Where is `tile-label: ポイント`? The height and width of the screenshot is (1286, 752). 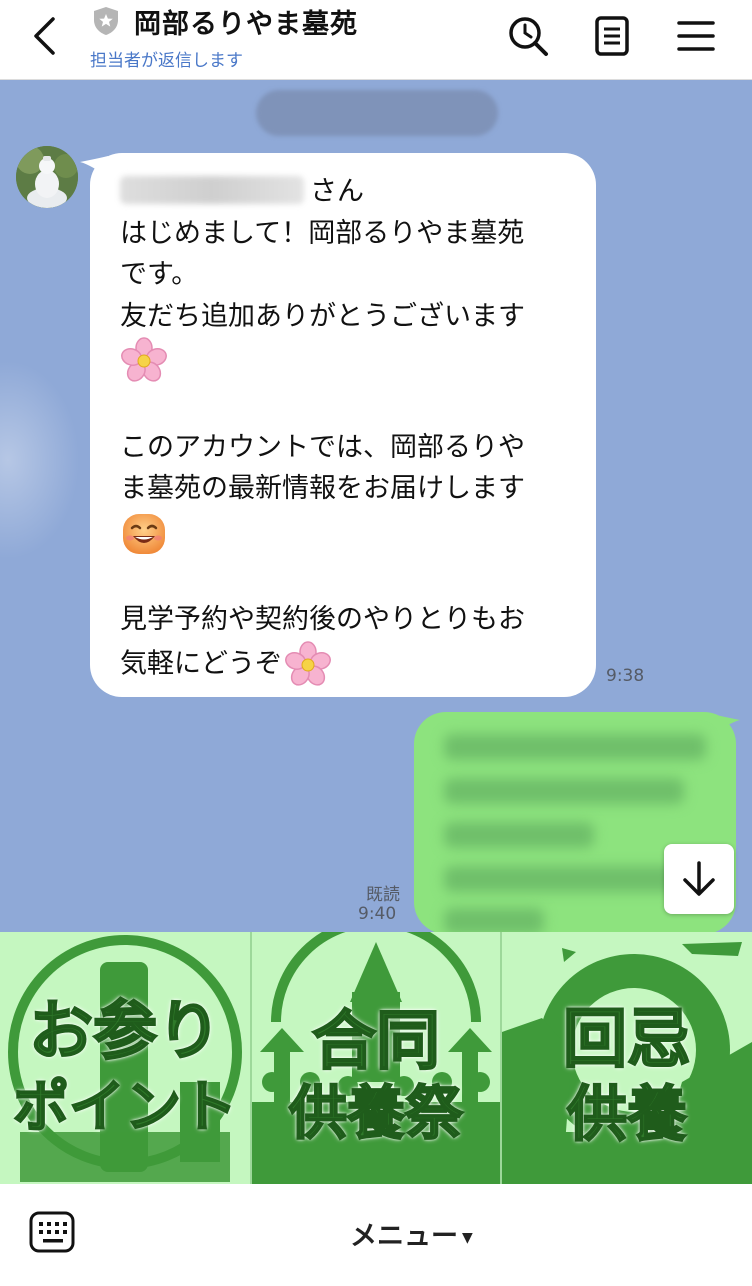 tile-label: ポイント is located at coordinates (125, 1107).